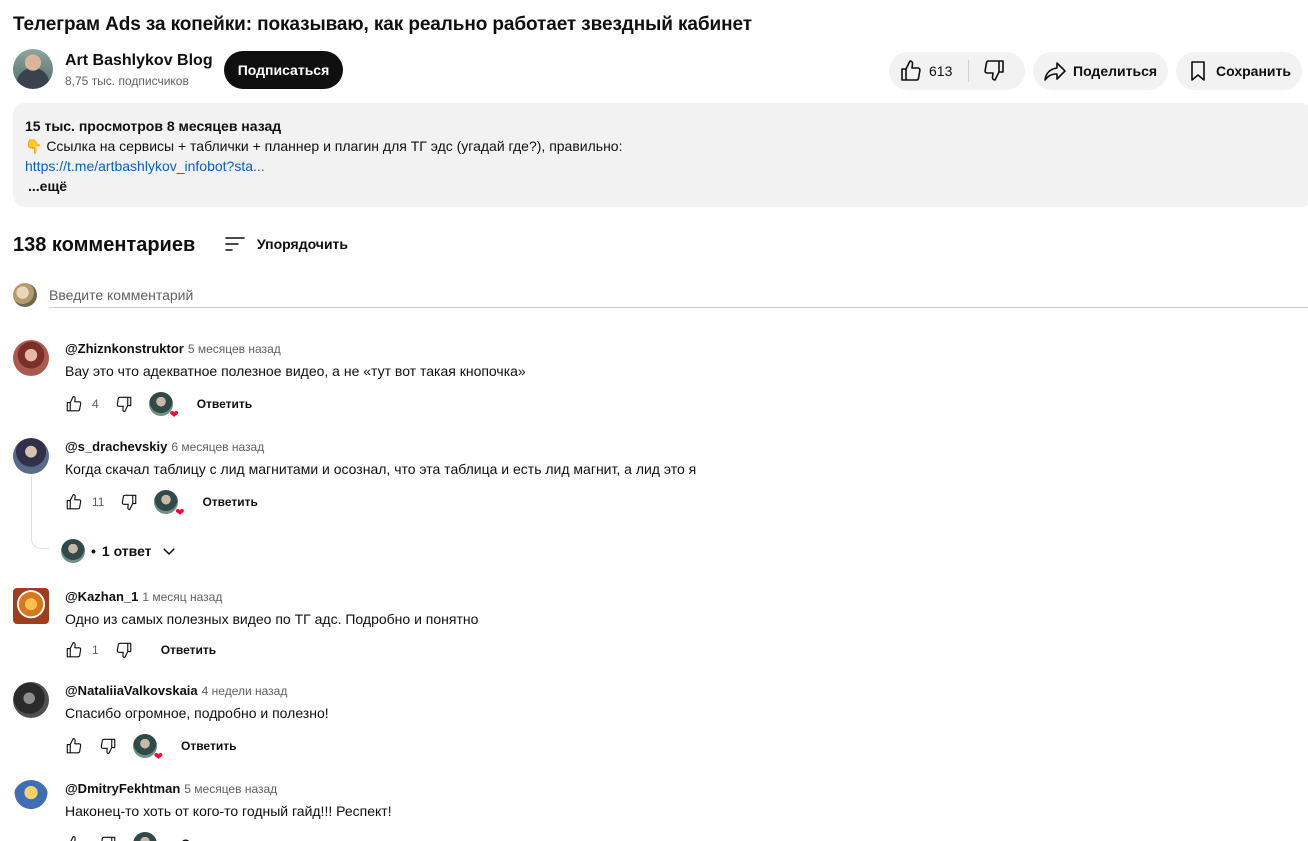 The height and width of the screenshot is (841, 1308). What do you see at coordinates (40, 512) in the screenshot?
I see `reply-thread-line` at bounding box center [40, 512].